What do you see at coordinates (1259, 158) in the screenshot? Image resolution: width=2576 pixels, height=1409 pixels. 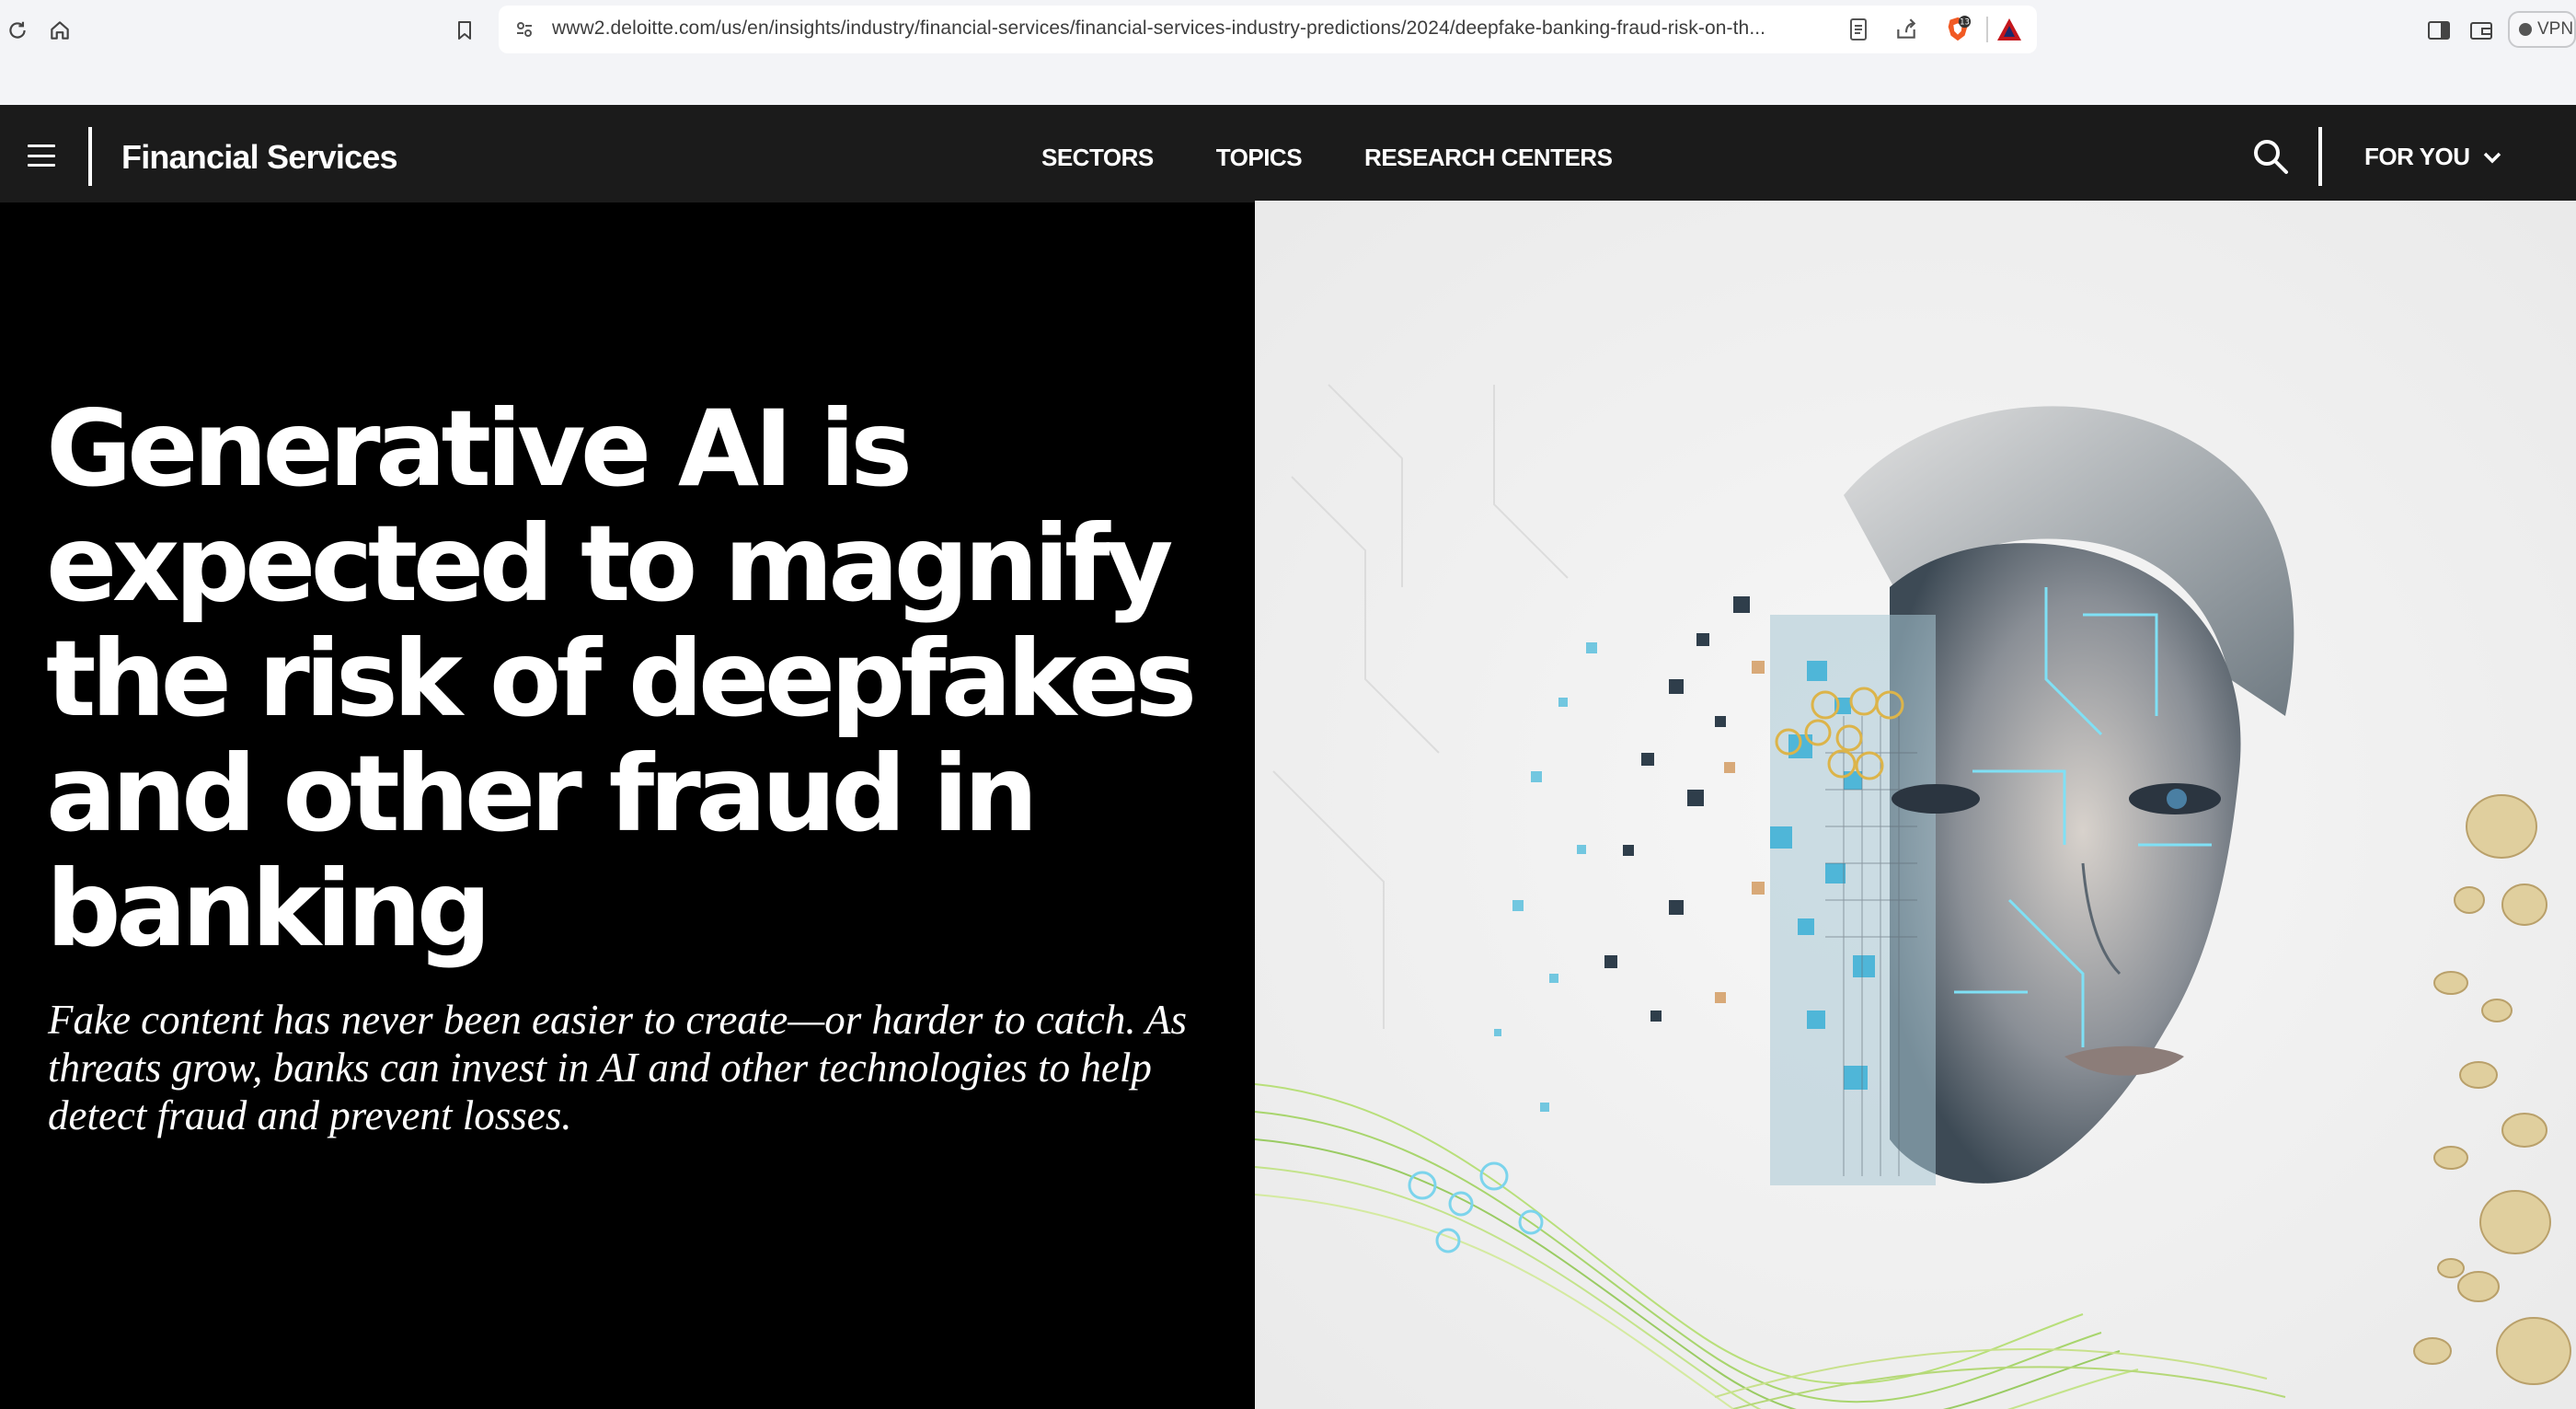 I see `nav-topics: TOPICS` at bounding box center [1259, 158].